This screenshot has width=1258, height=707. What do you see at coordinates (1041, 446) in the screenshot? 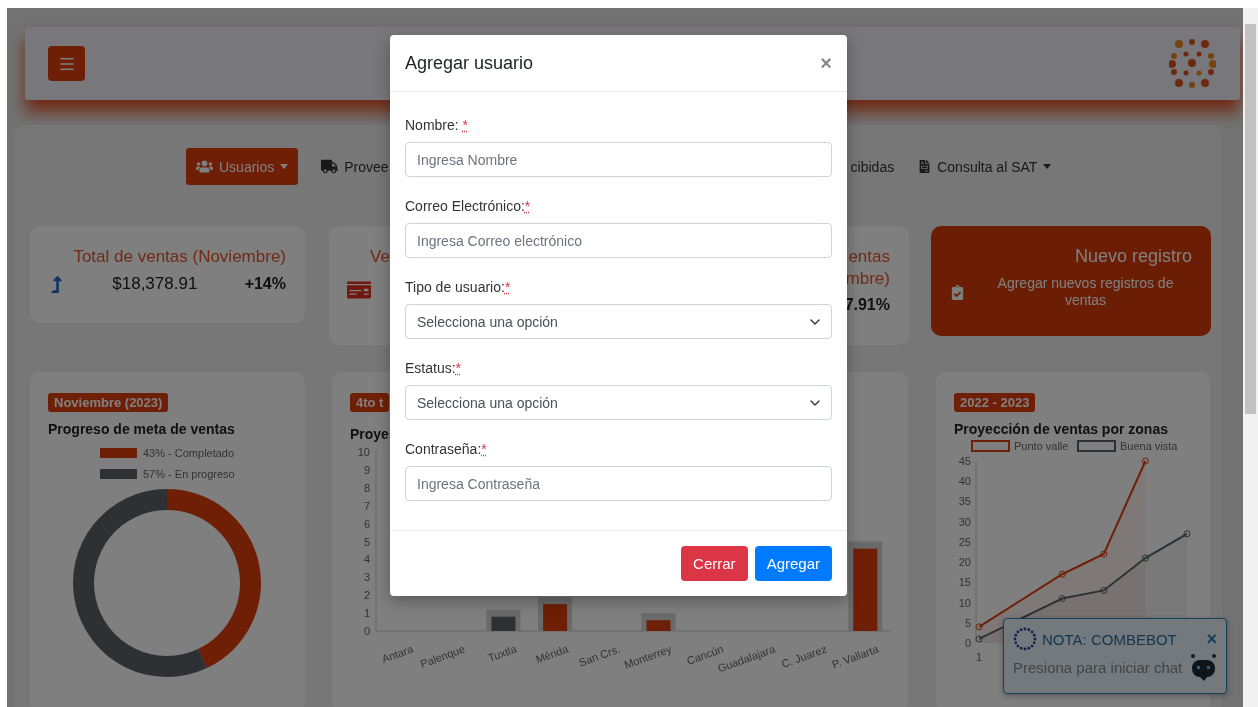
I see `legend-label: Punto valle` at bounding box center [1041, 446].